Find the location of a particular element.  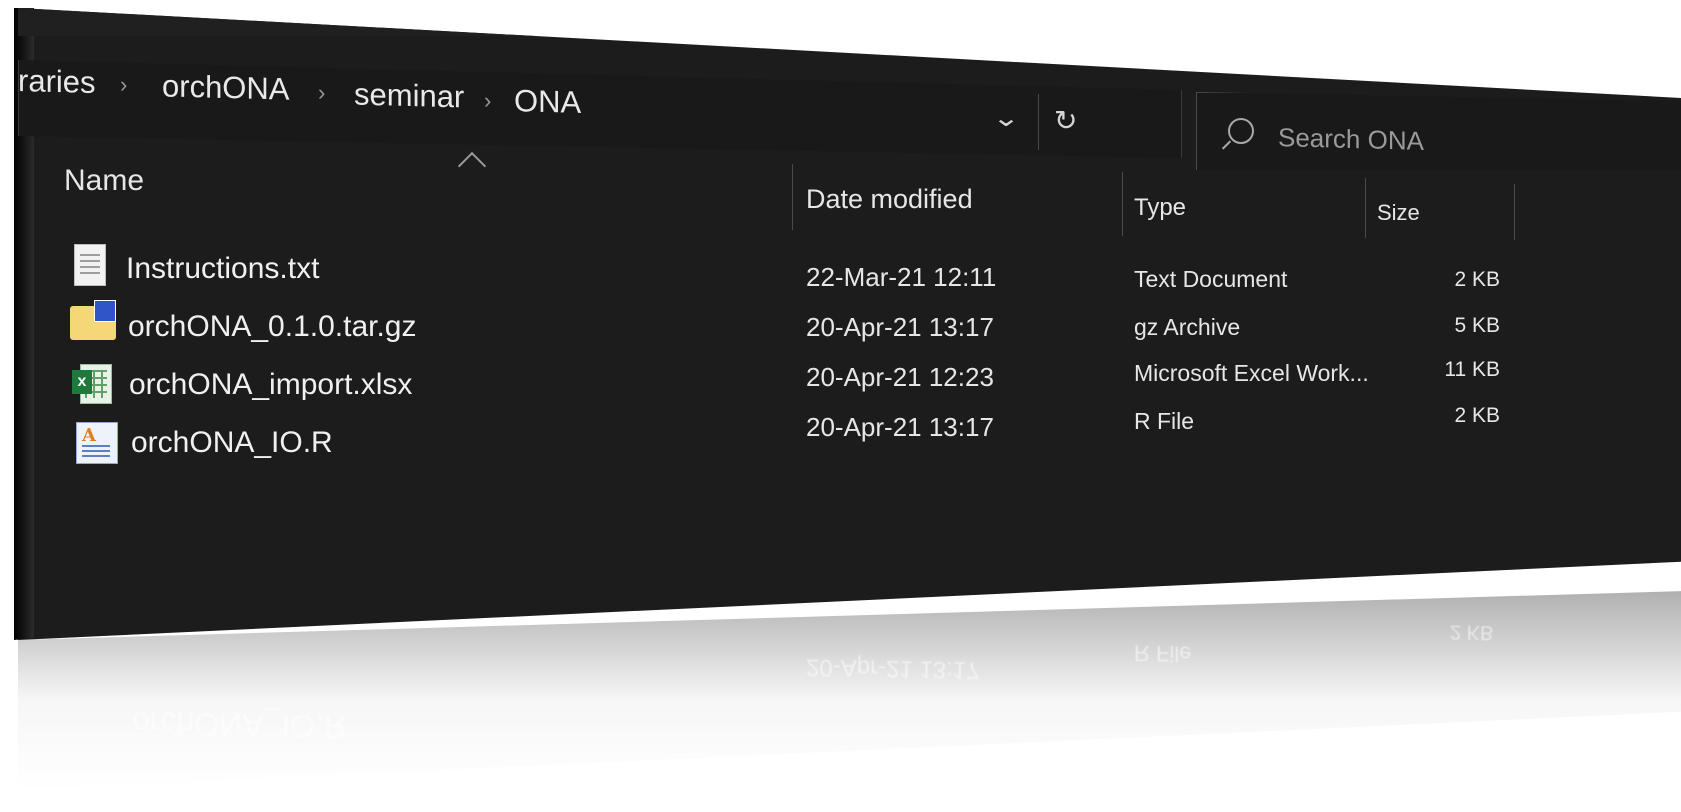

file-date: 20-Apr-21 12:23 is located at coordinates (900, 377).